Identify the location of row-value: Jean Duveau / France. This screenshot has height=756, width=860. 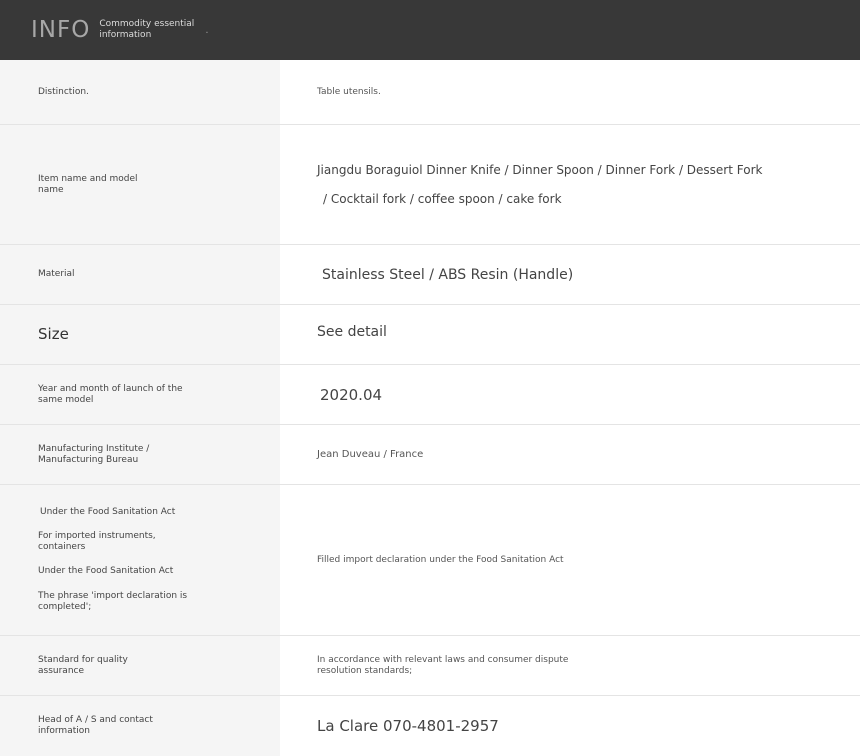
(370, 454).